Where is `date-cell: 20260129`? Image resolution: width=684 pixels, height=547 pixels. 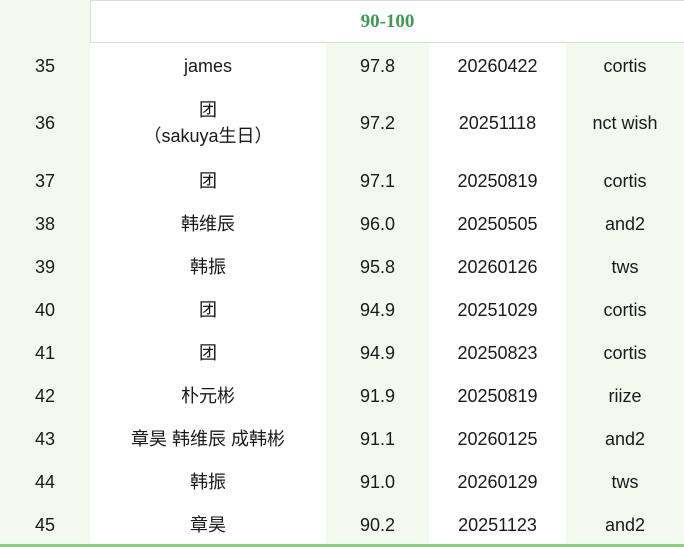
date-cell: 20260129 is located at coordinates (497, 481).